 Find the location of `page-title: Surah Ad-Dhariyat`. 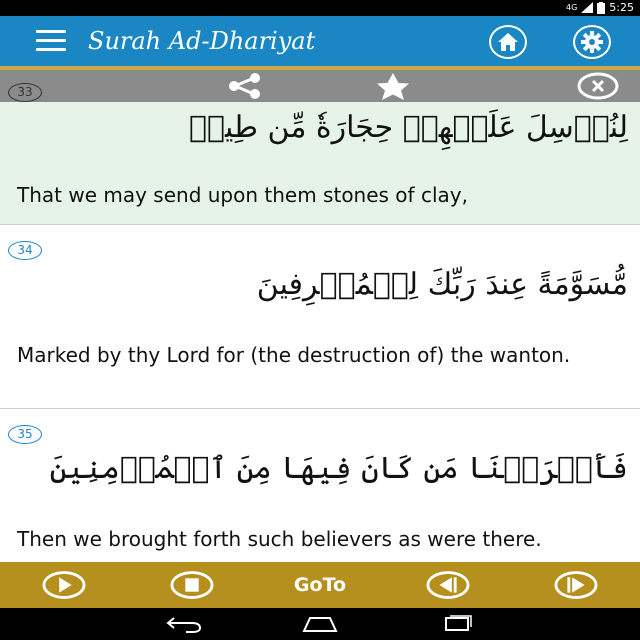

page-title: Surah Ad-Dhariyat is located at coordinates (202, 41).